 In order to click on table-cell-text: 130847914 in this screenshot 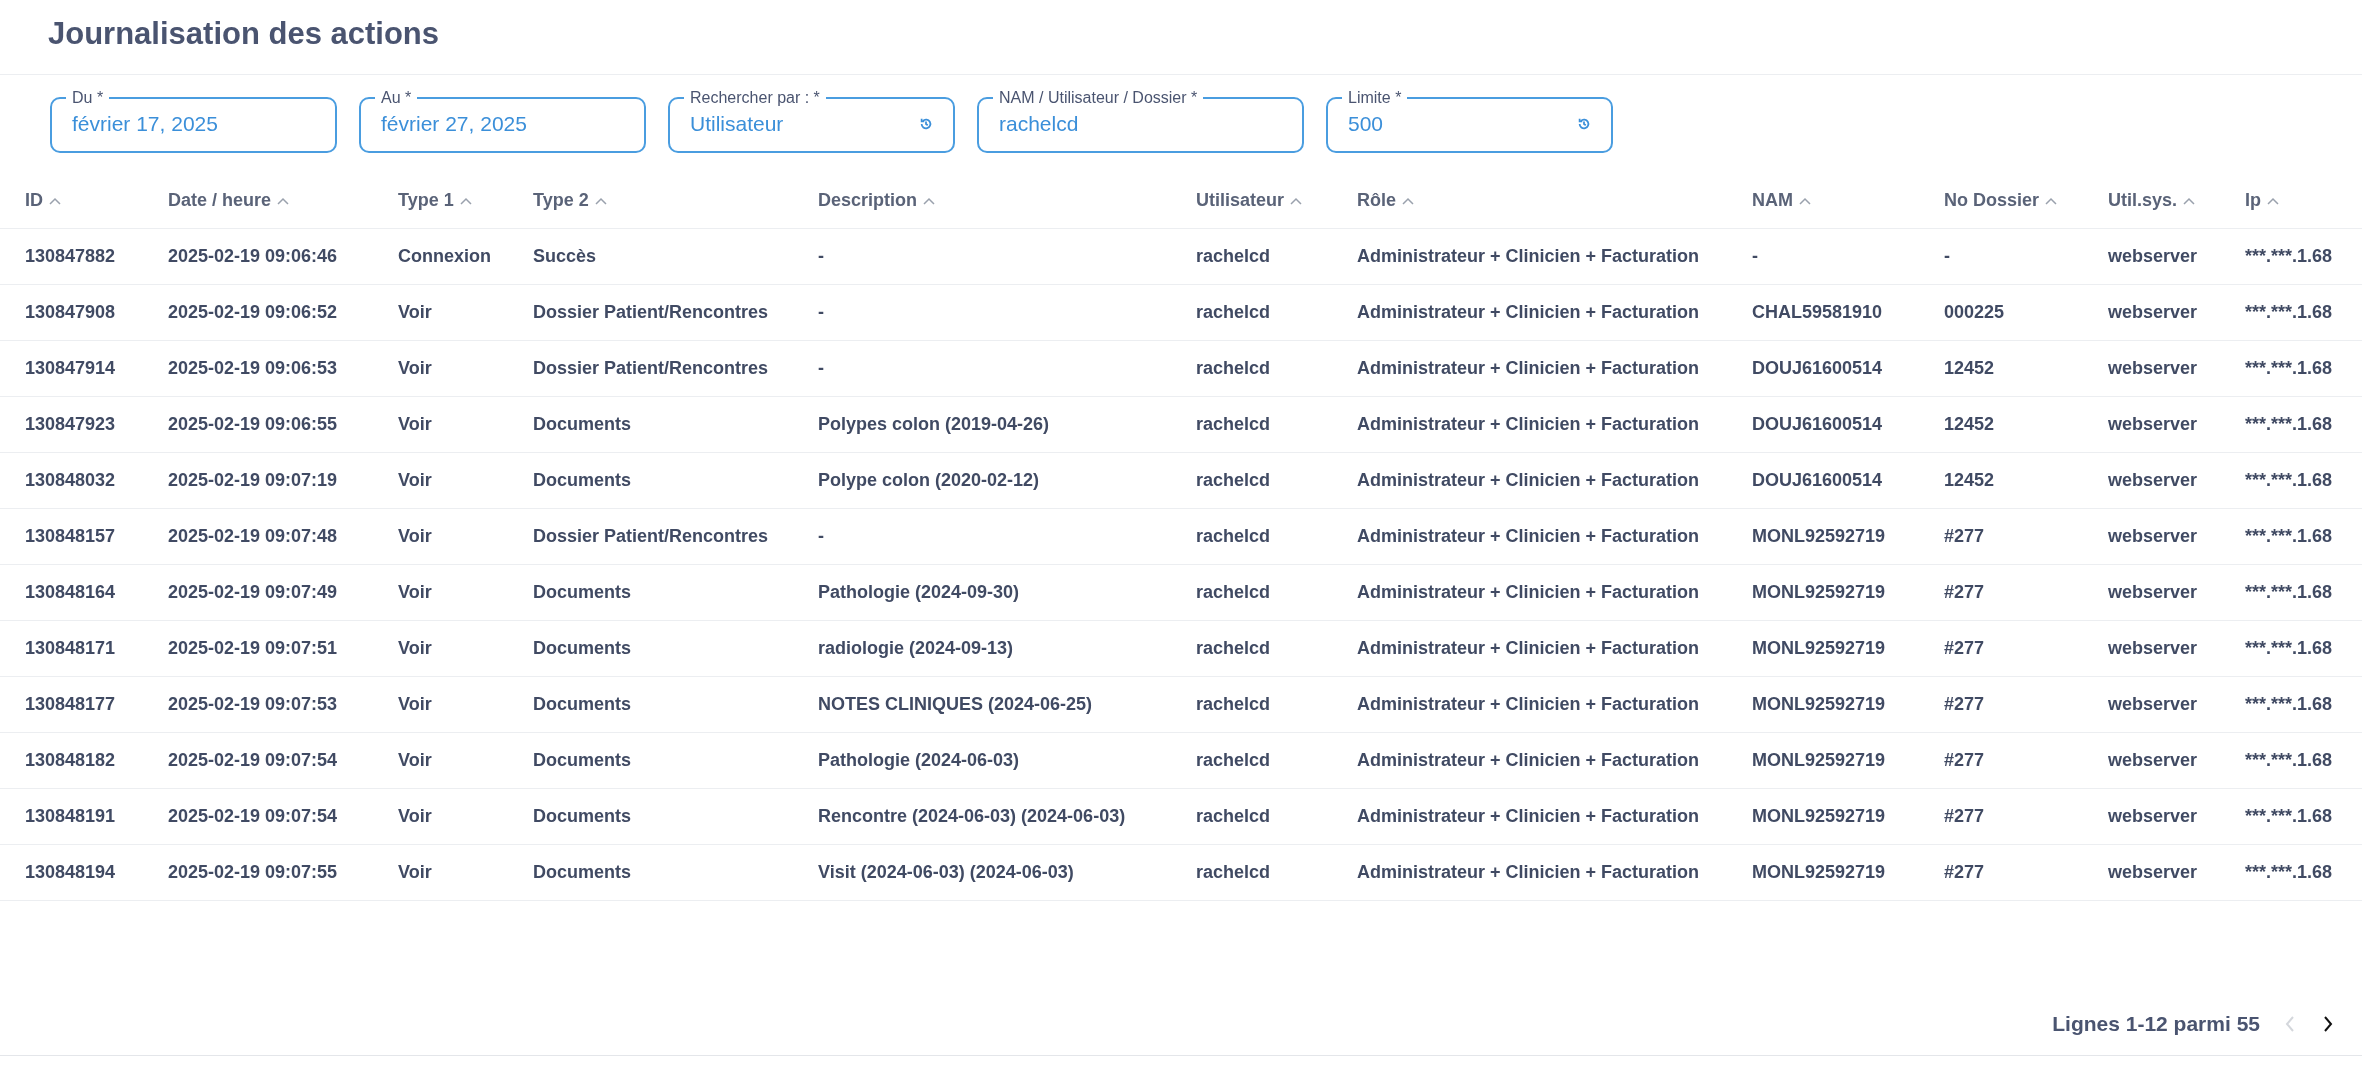, I will do `click(70, 368)`.